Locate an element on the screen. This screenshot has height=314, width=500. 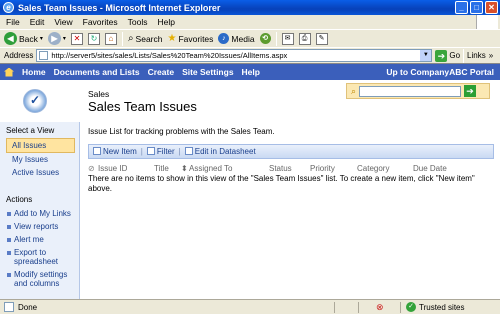
stop-icon: ✕ is located at coordinates (76, 38).